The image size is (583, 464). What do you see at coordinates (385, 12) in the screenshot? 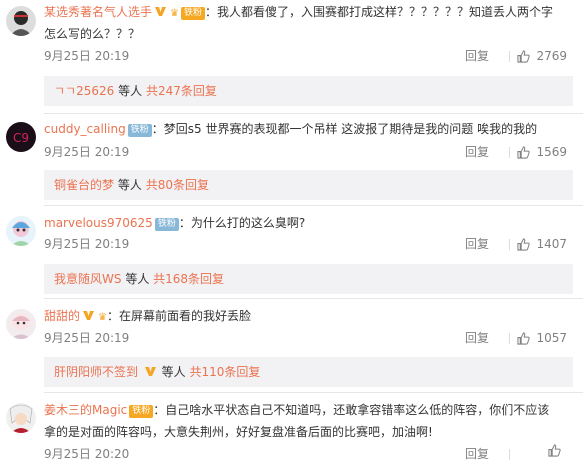
I see `comment-text: 我人都看傻了，入围赛都打成这样？？？？？？知道丢人两个字` at bounding box center [385, 12].